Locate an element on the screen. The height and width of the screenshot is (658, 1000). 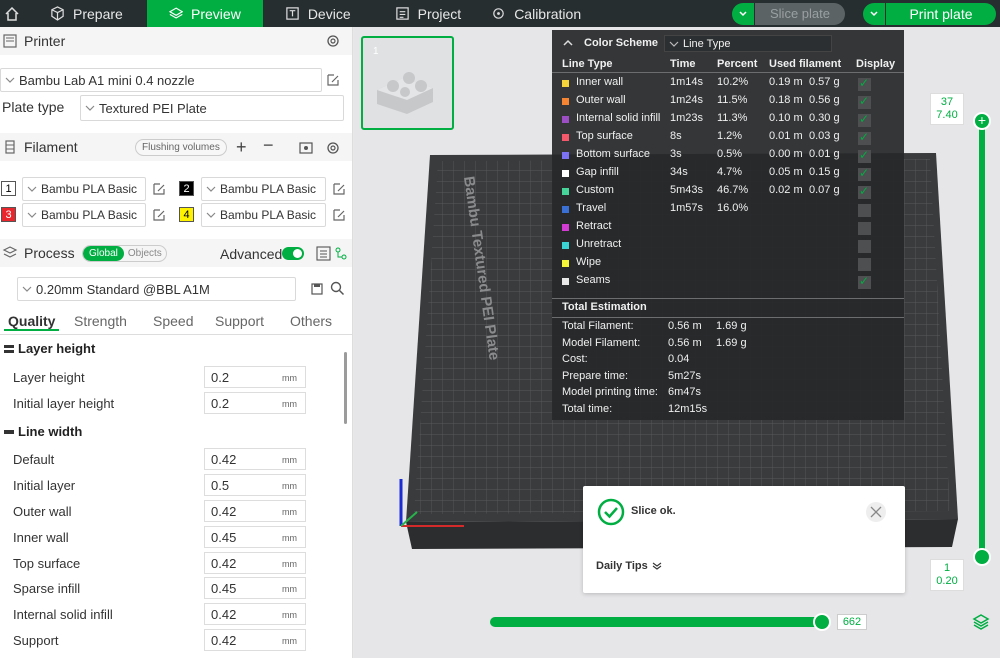
bottom-layer-handle is located at coordinates (982, 557).